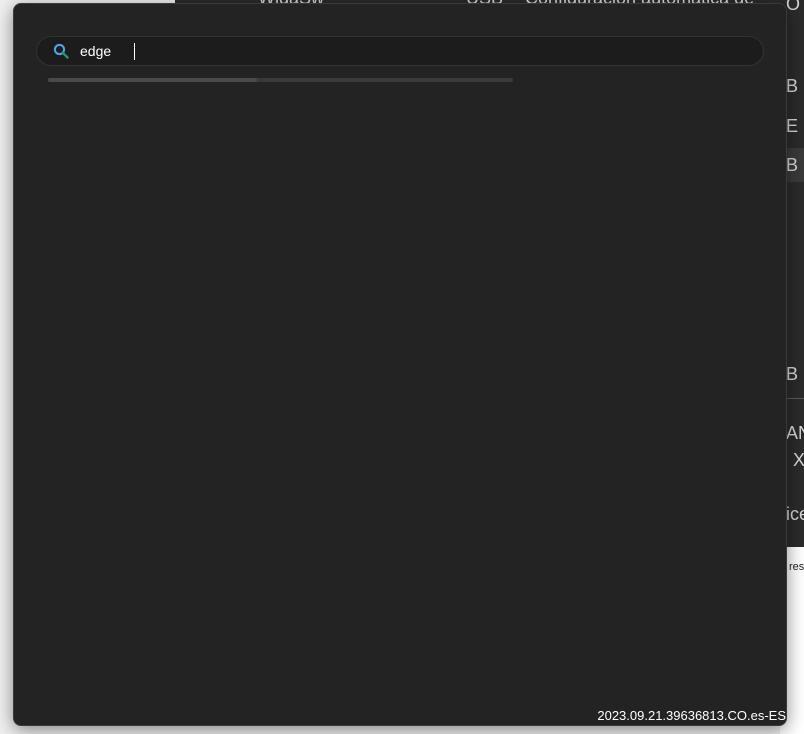 This screenshot has width=804, height=734. What do you see at coordinates (796, 567) in the screenshot?
I see `background-small-text: res` at bounding box center [796, 567].